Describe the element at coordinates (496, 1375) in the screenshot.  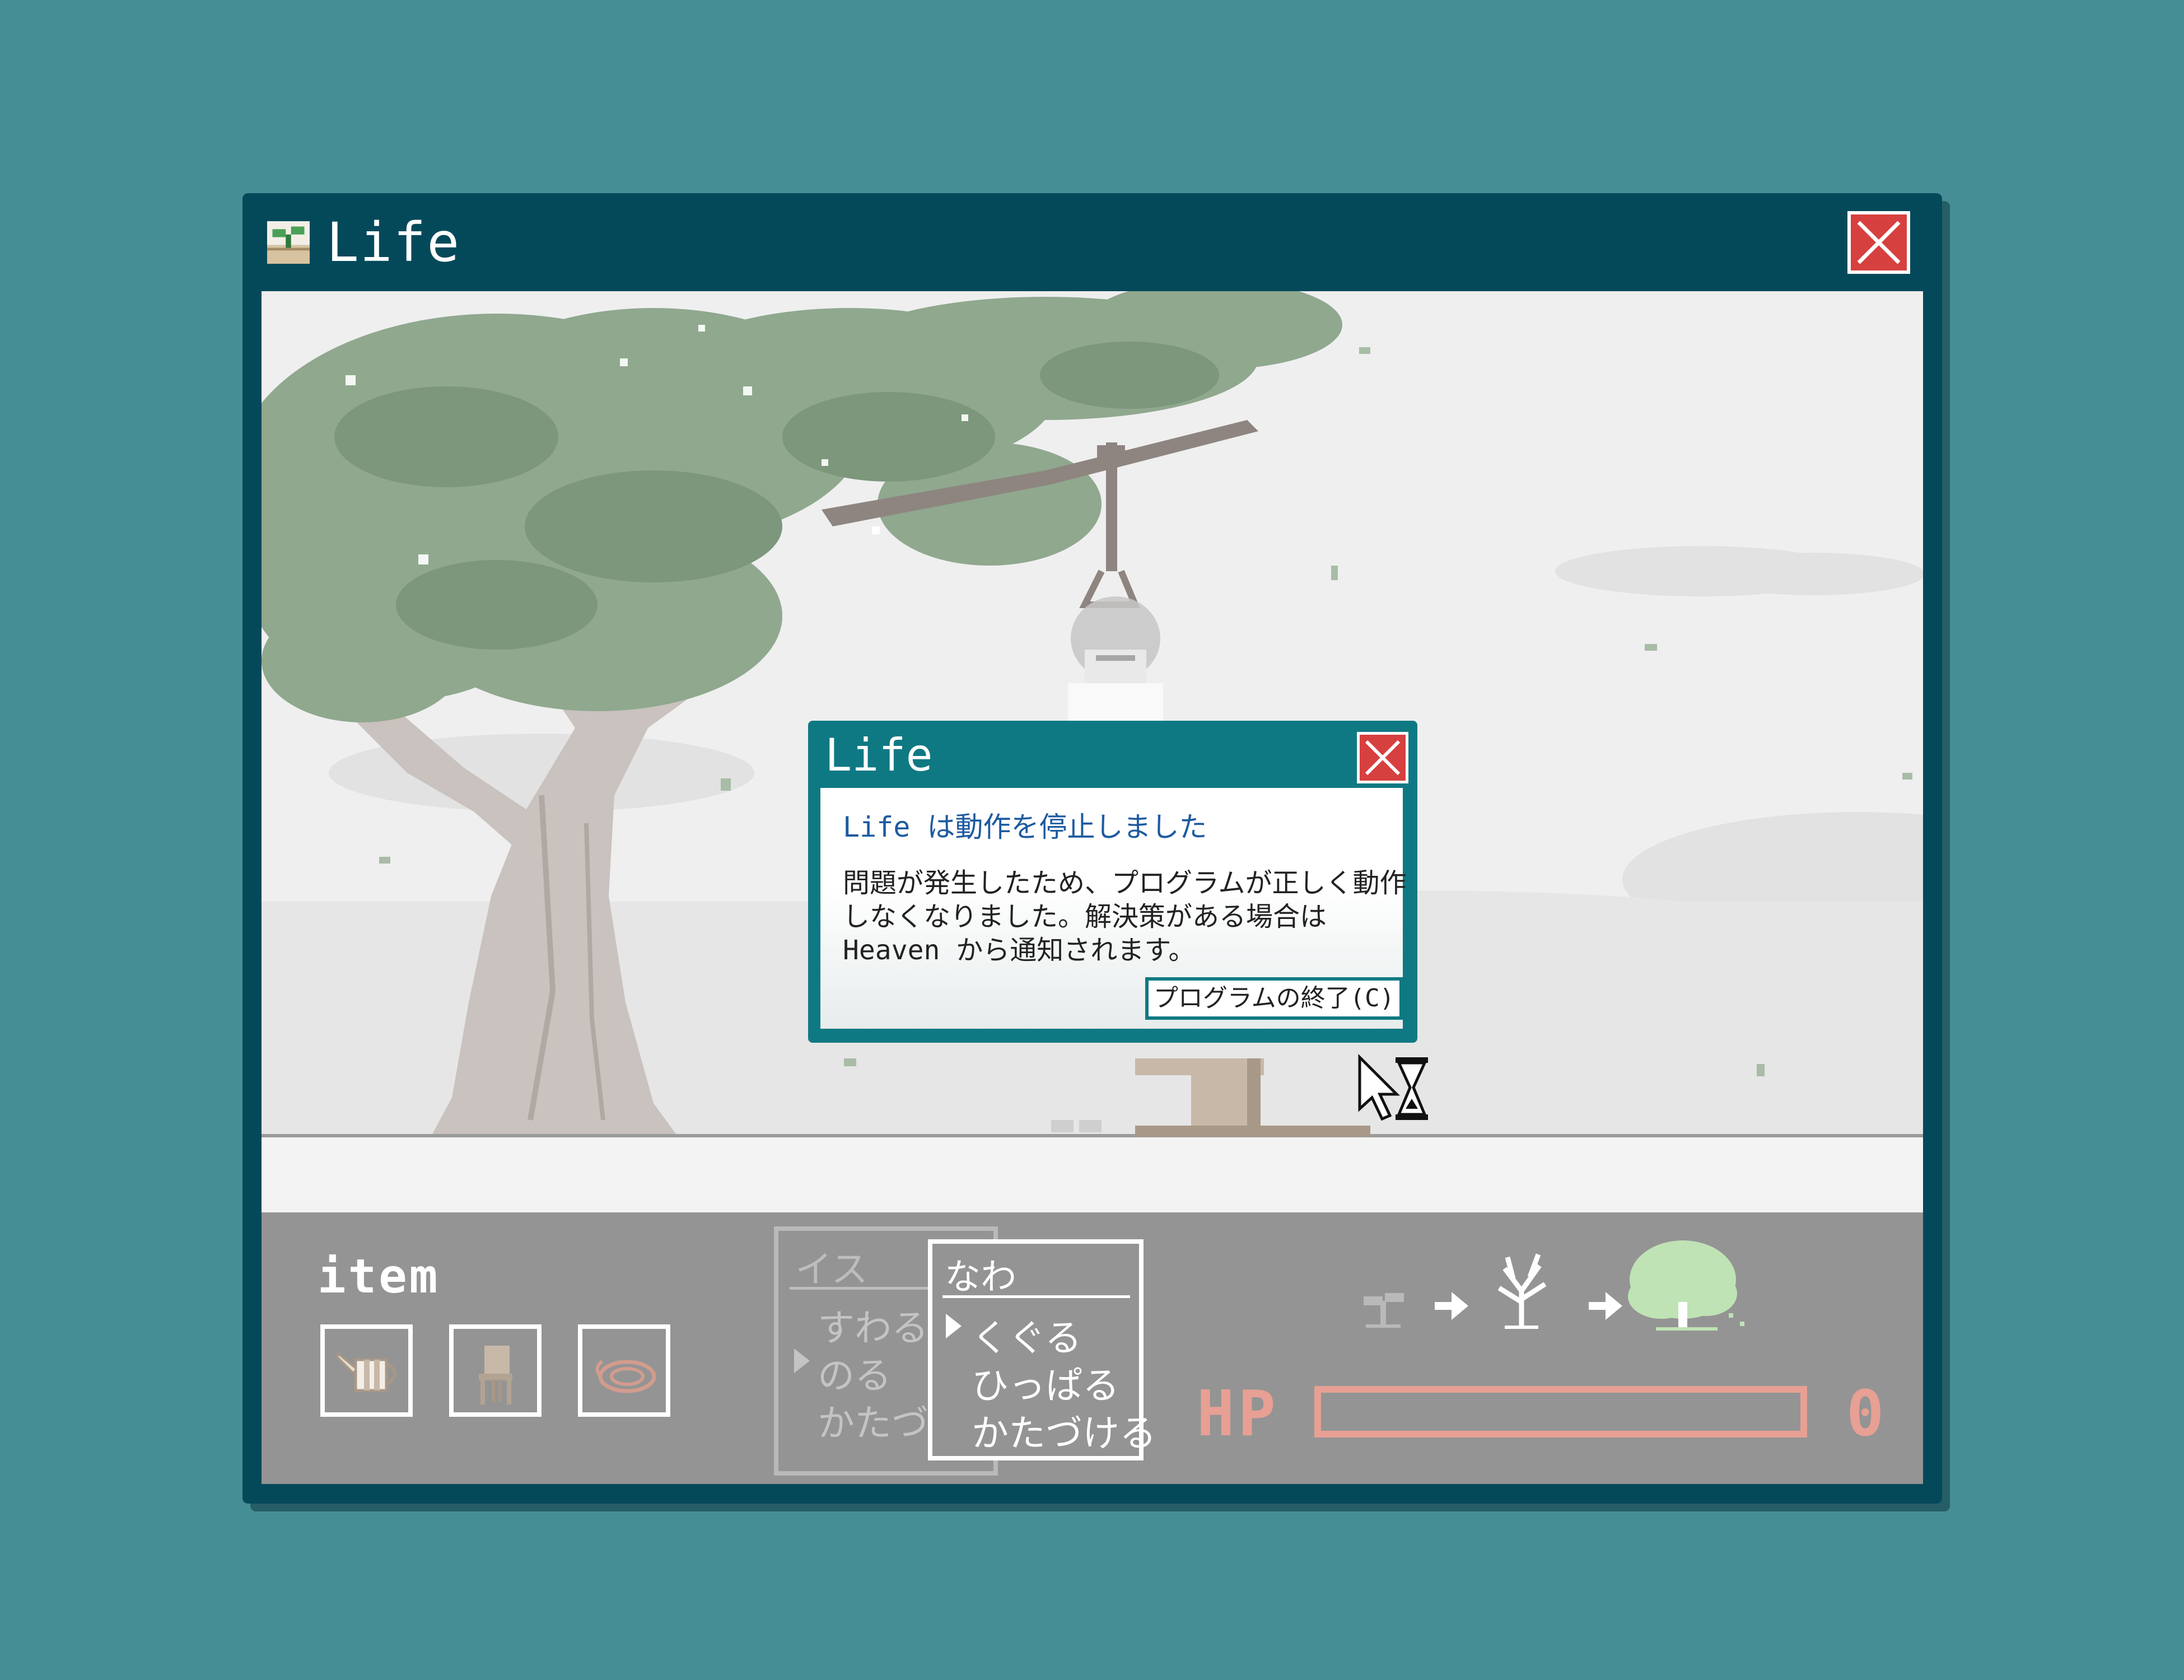
I see `chair-icon` at that location.